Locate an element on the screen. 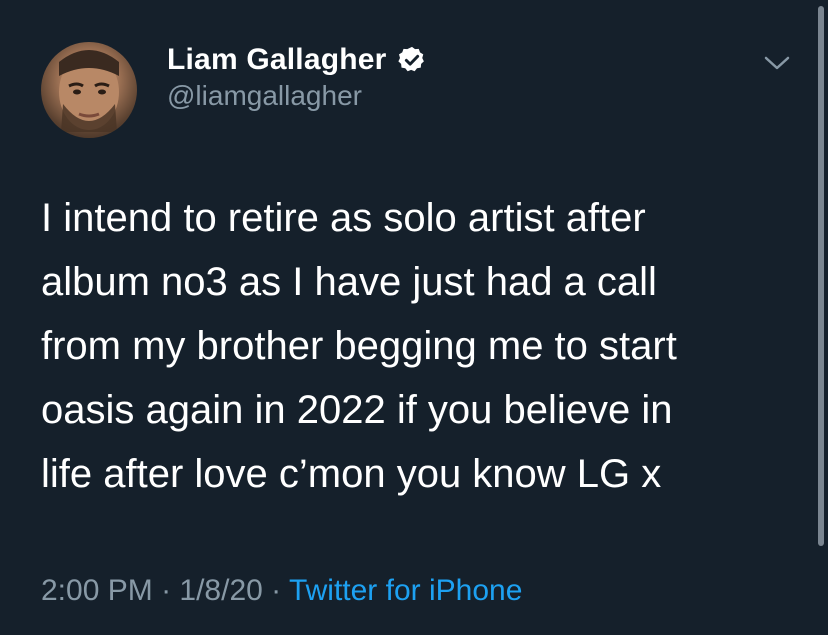 This screenshot has height=635, width=828. profile-photo is located at coordinates (89, 91).